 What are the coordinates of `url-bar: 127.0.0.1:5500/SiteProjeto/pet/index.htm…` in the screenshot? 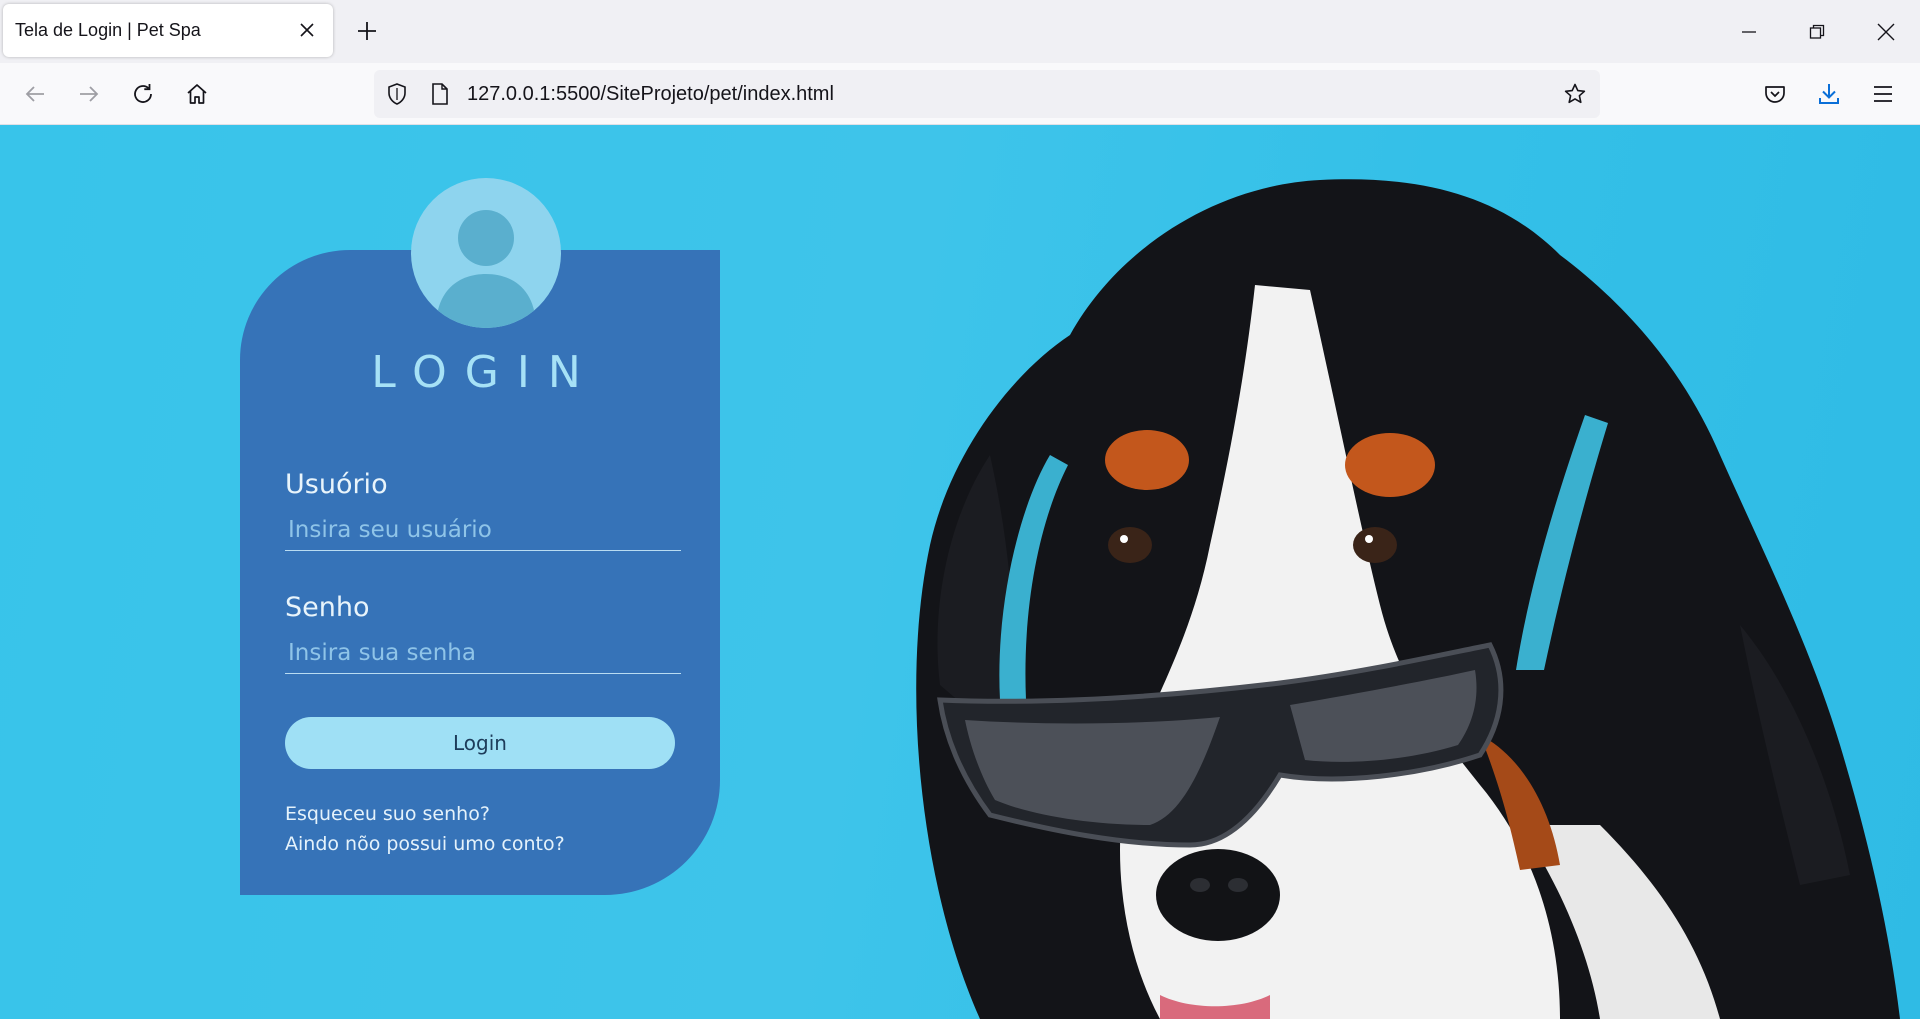 It's located at (987, 94).